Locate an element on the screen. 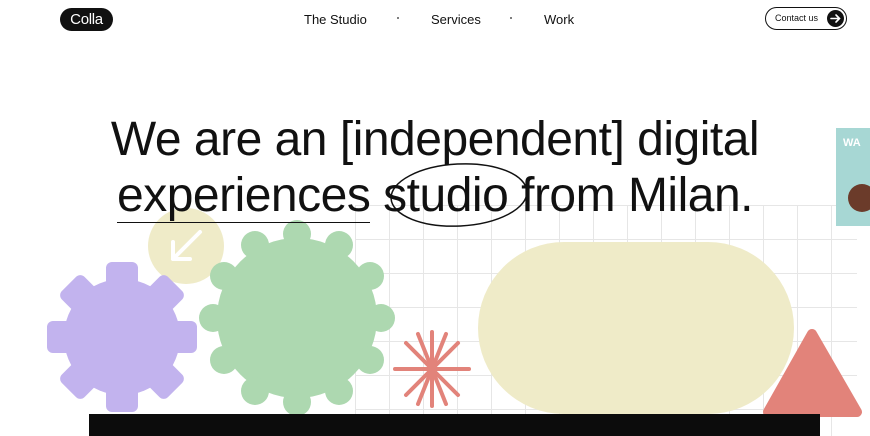  hero-line-2: experiences studio from Milan. is located at coordinates (435, 196).